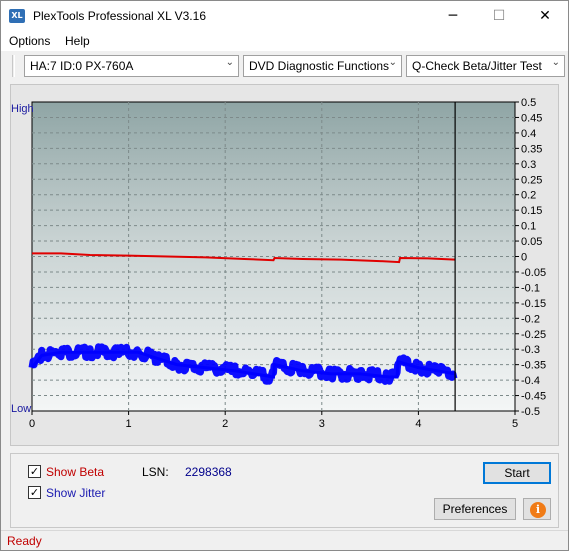  I want to click on drive-select: HA:7 ID:0 PX-760A ⌄, so click(131, 66).